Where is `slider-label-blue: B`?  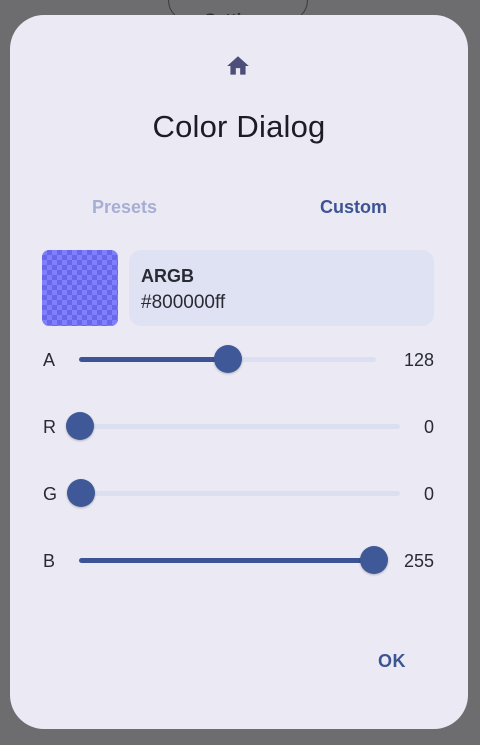
slider-label-blue: B is located at coordinates (49, 561).